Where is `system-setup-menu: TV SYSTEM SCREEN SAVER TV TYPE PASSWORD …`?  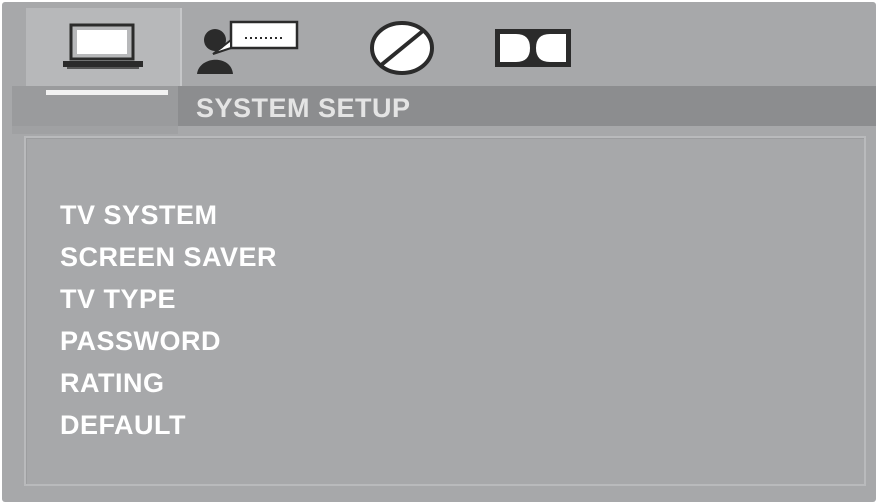
system-setup-menu: TV SYSTEM SCREEN SAVER TV TYPE PASSWORD … is located at coordinates (168, 320).